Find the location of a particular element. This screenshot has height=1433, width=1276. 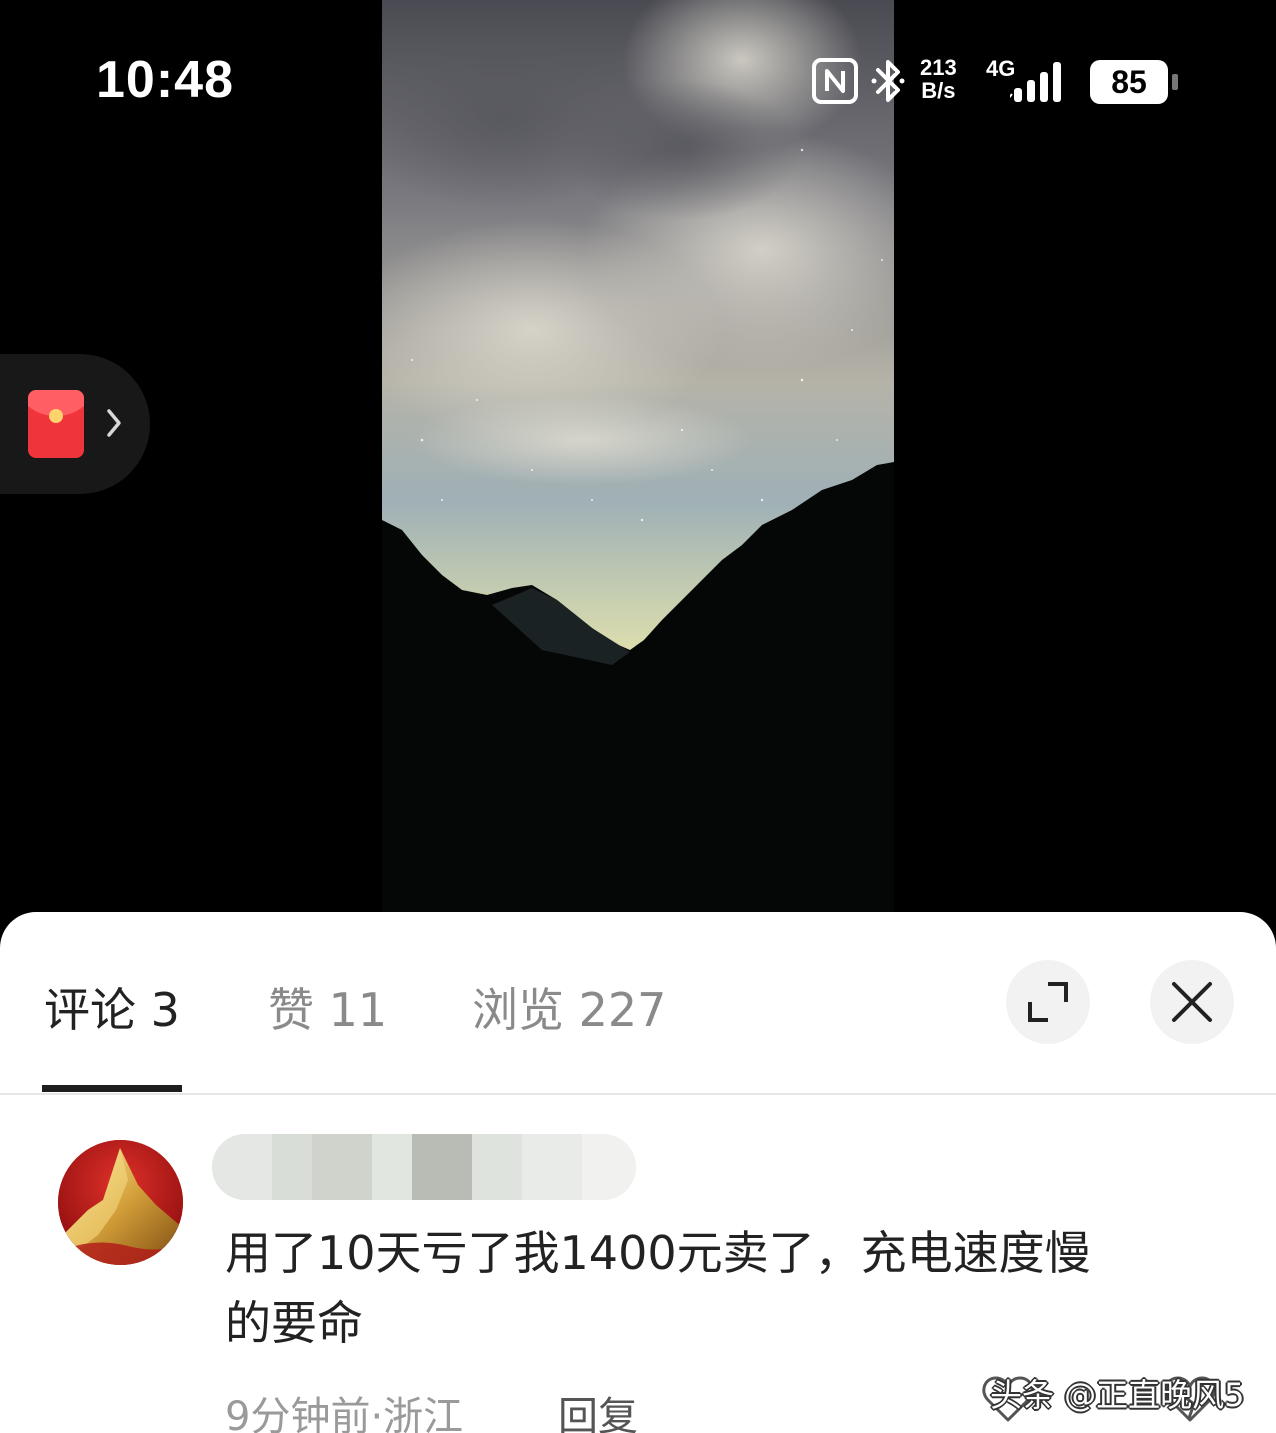

avatar is located at coordinates (120, 1202).